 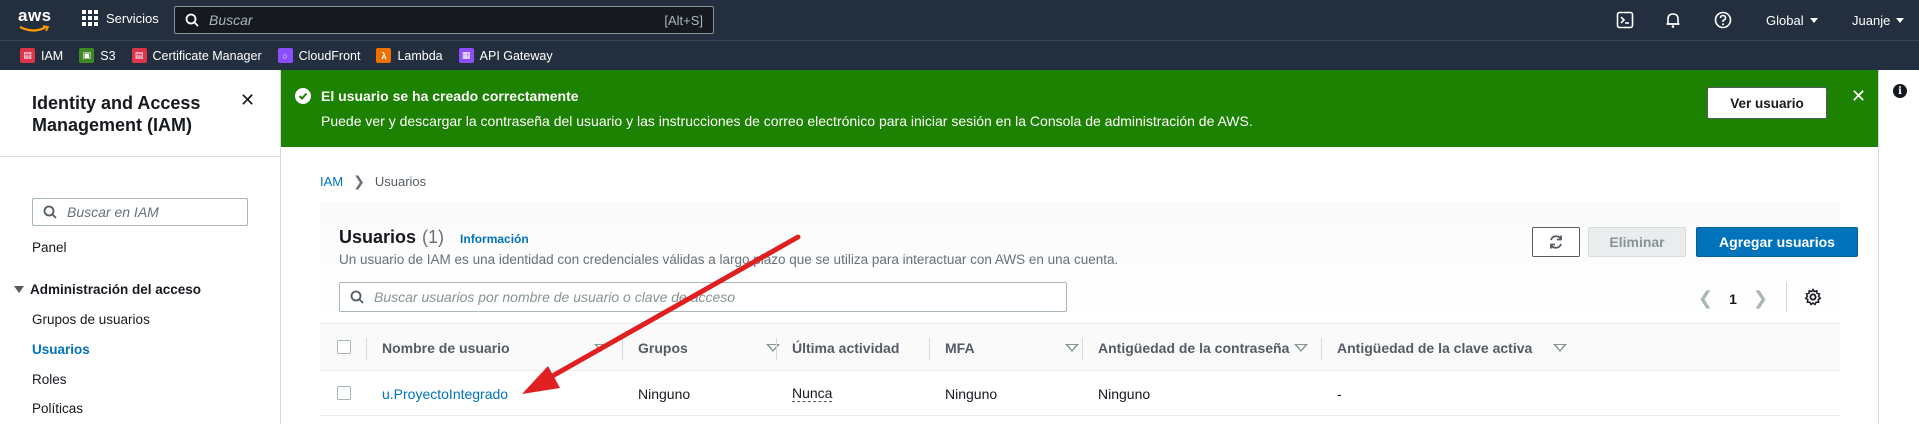 I want to click on column-header-username: Nombre de usuario, so click(x=495, y=348).